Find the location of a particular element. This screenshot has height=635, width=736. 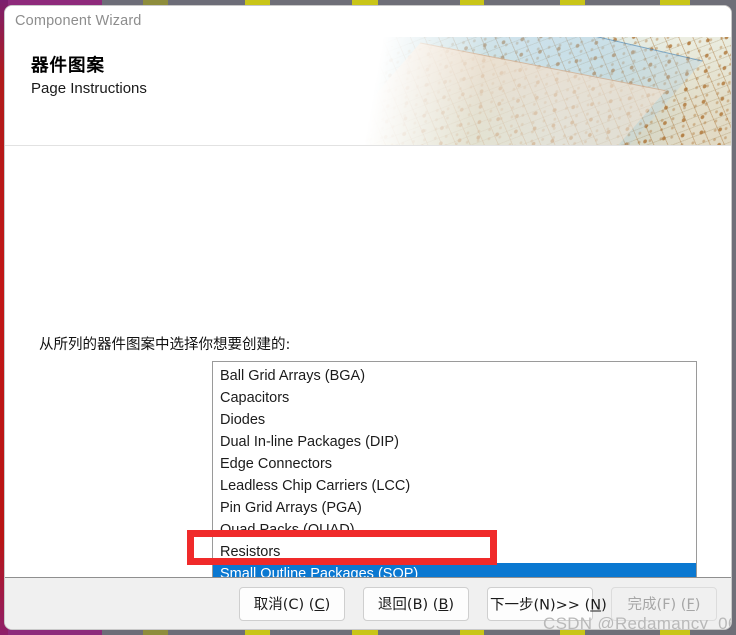

cancel-button-label: 取消(C) (C) is located at coordinates (292, 603).